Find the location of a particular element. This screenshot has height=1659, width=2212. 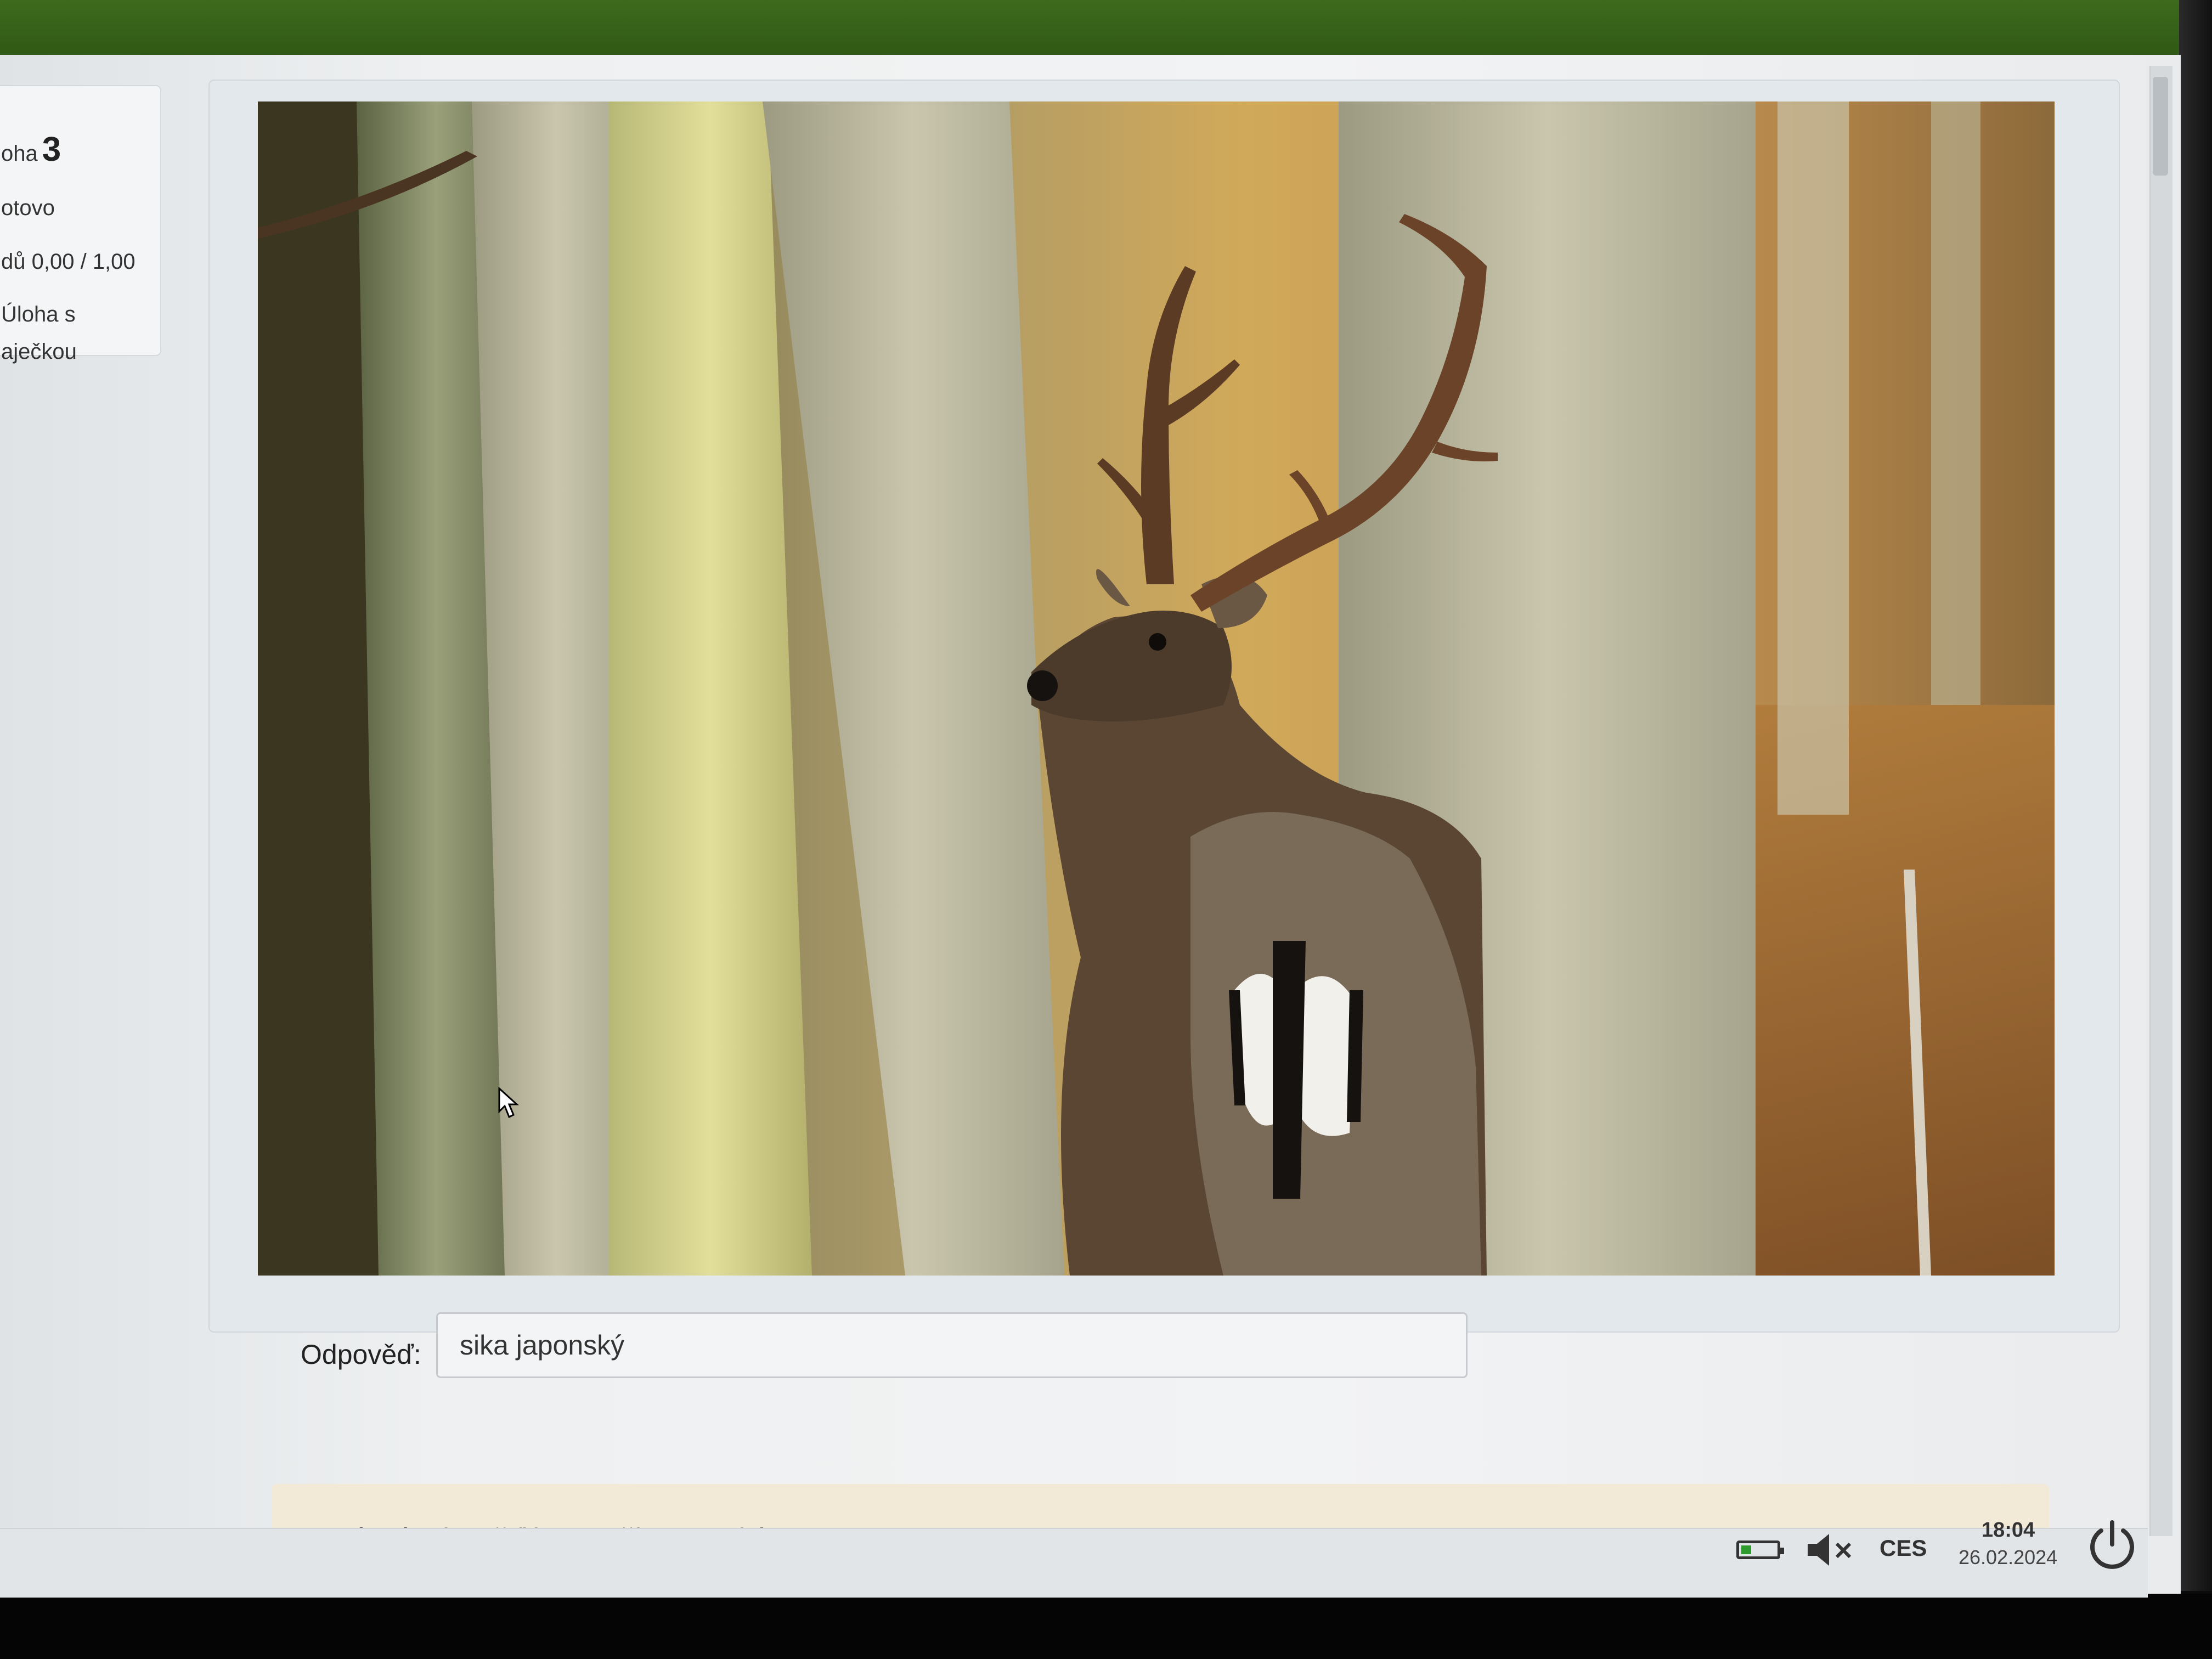

battery-terminal is located at coordinates (1782, 1551).